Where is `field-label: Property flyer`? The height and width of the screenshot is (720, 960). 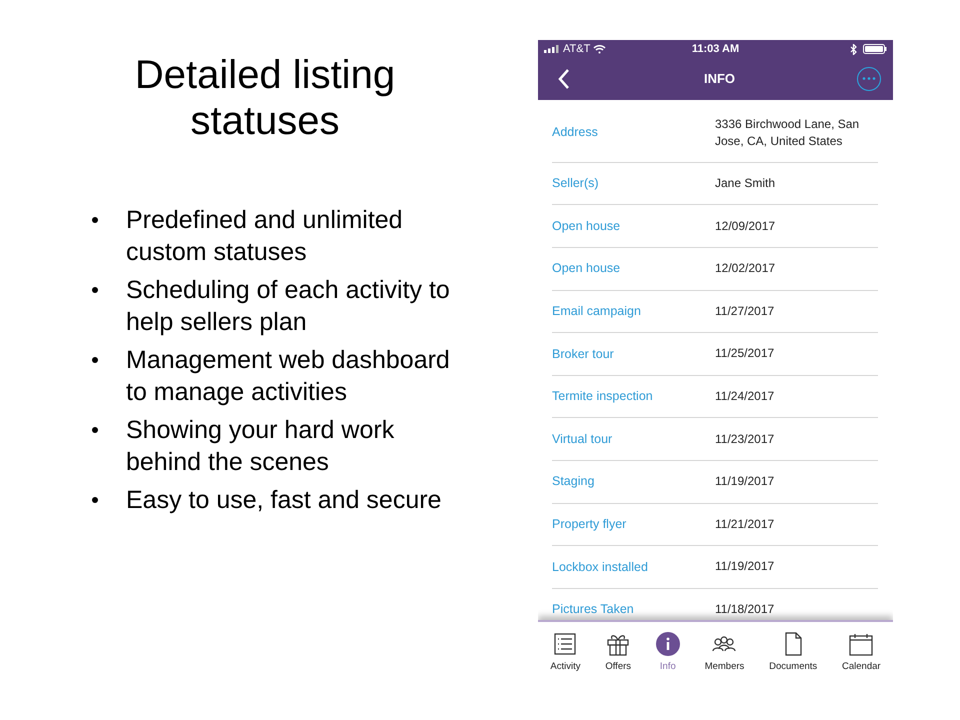 field-label: Property flyer is located at coordinates (590, 524).